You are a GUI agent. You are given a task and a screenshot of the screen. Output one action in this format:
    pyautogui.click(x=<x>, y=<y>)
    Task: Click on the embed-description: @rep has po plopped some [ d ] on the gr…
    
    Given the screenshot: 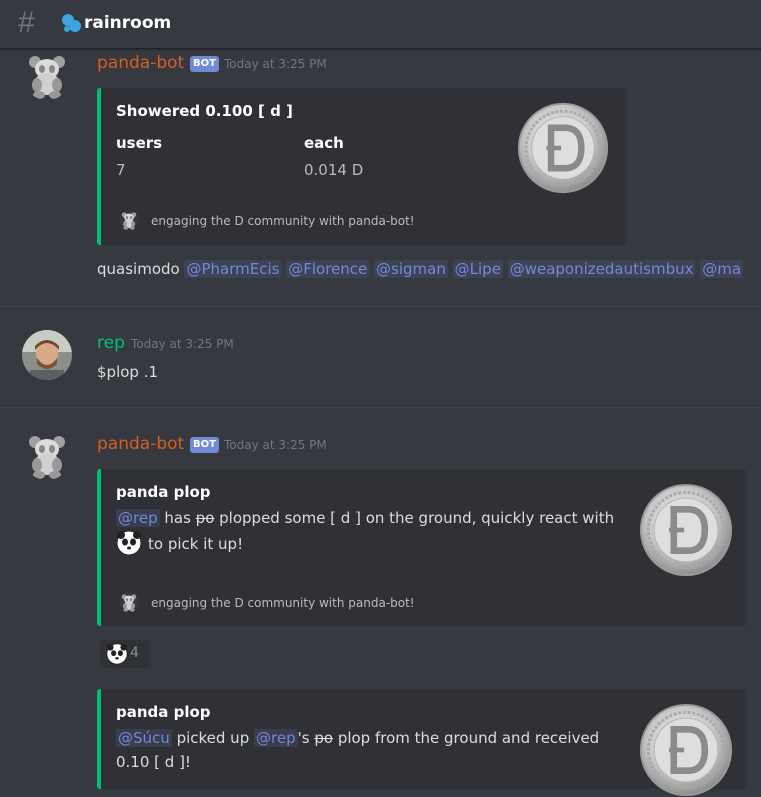 What is the action you would take?
    pyautogui.click(x=366, y=531)
    